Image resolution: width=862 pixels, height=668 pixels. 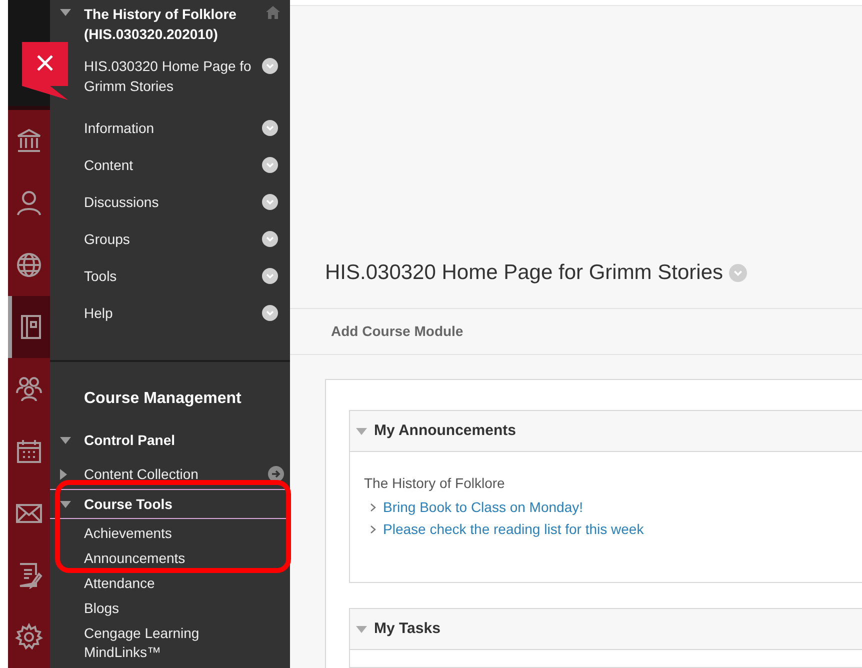 I want to click on menu-section: Course Tools, so click(x=170, y=504).